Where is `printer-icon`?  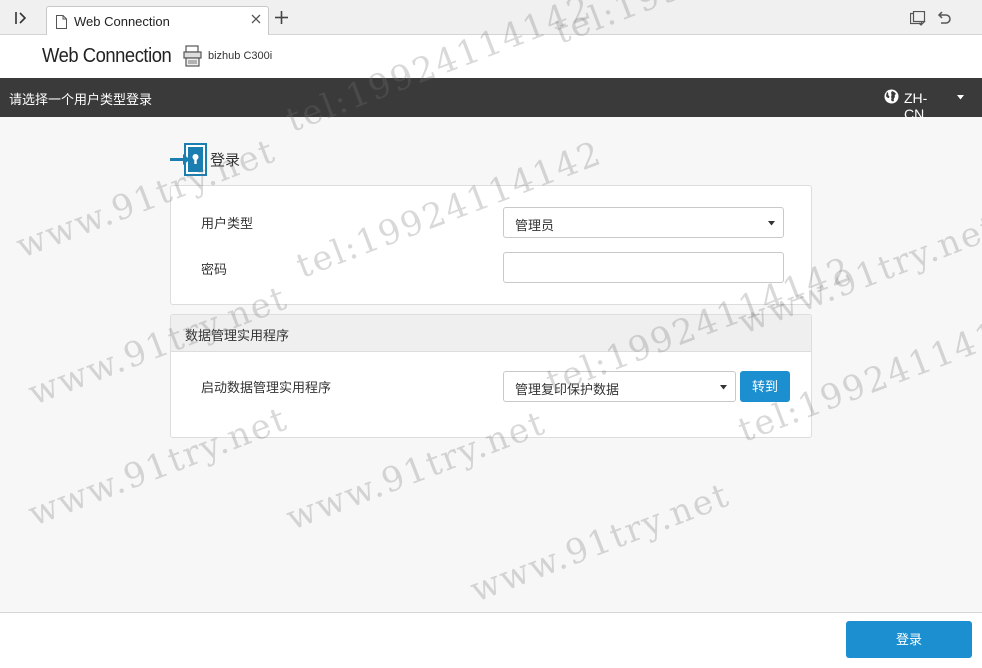 printer-icon is located at coordinates (192, 56).